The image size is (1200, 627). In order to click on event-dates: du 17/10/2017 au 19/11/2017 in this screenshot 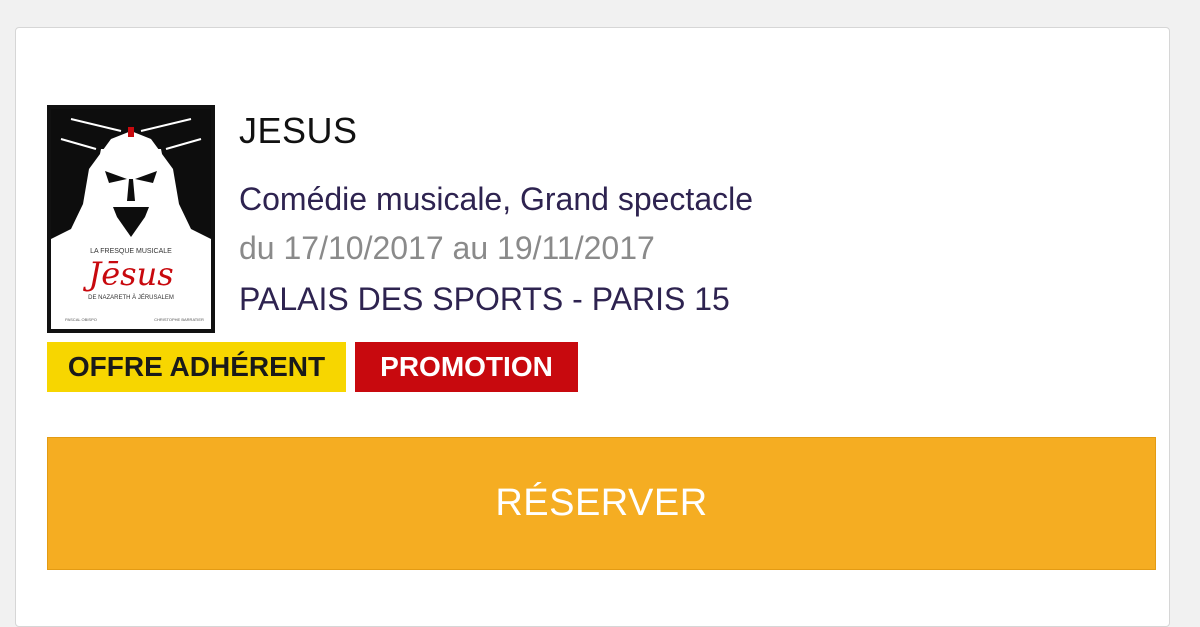, I will do `click(447, 248)`.